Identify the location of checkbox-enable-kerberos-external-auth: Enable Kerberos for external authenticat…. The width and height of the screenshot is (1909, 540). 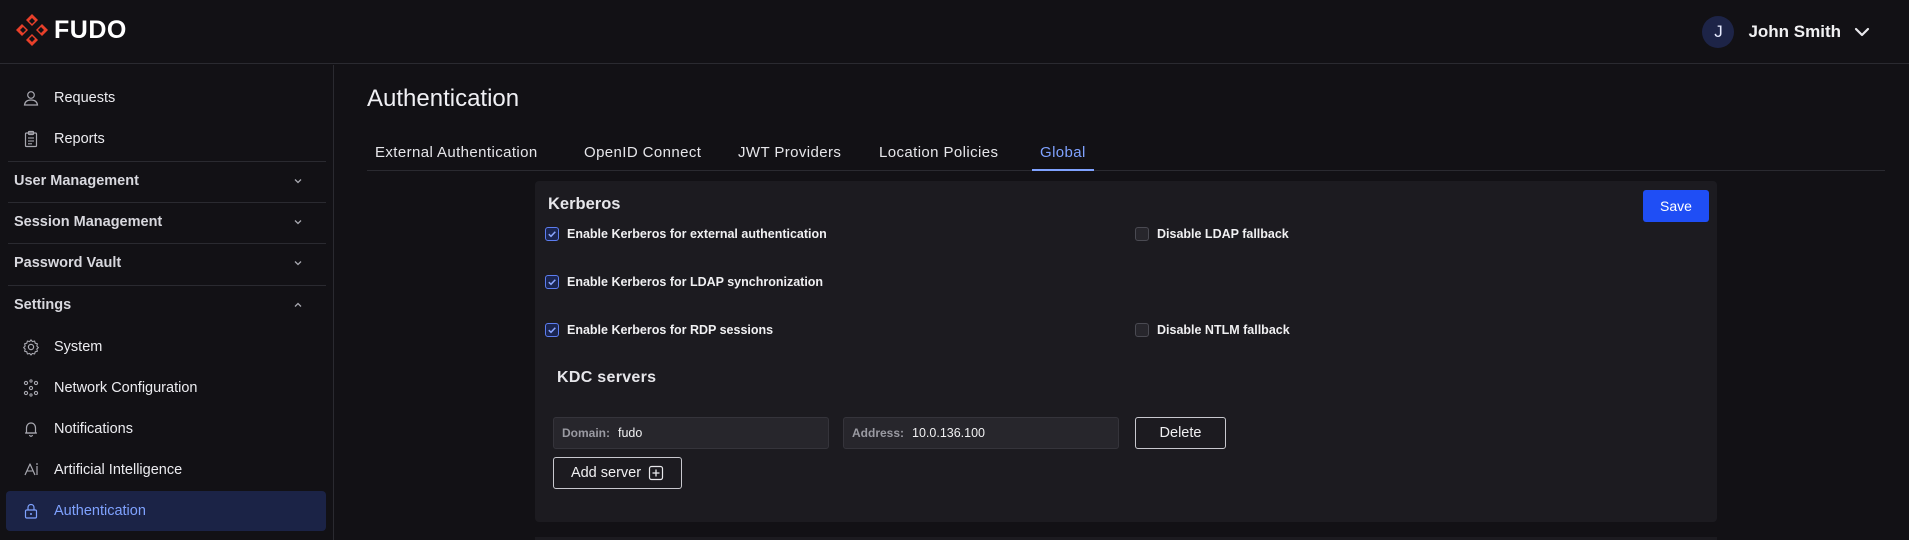
(686, 234).